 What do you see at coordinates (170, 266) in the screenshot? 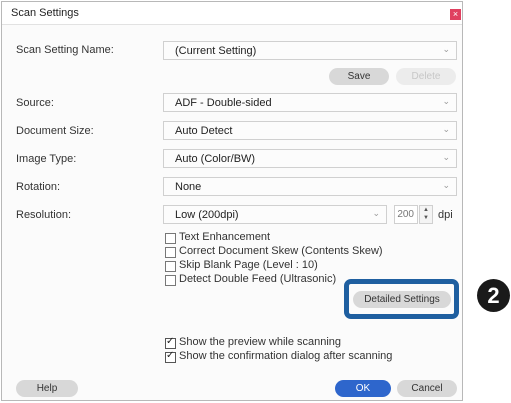
I see `skip-blank-page-checkbox` at bounding box center [170, 266].